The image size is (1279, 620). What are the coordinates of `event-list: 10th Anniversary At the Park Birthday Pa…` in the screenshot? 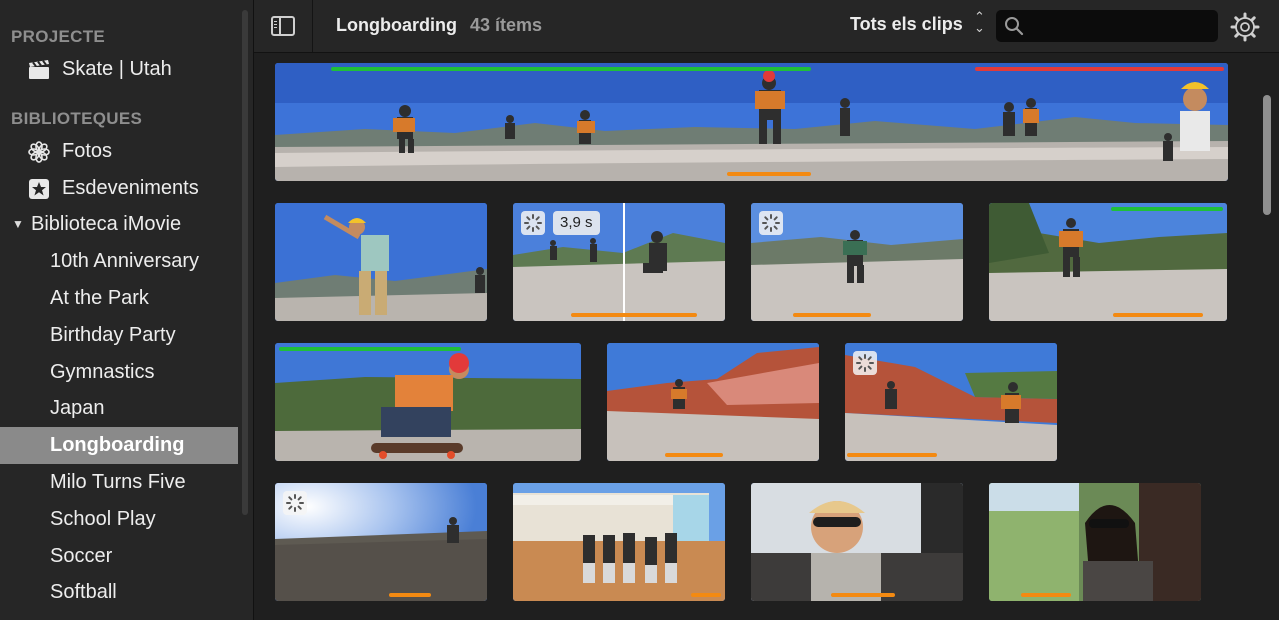 It's located at (126, 427).